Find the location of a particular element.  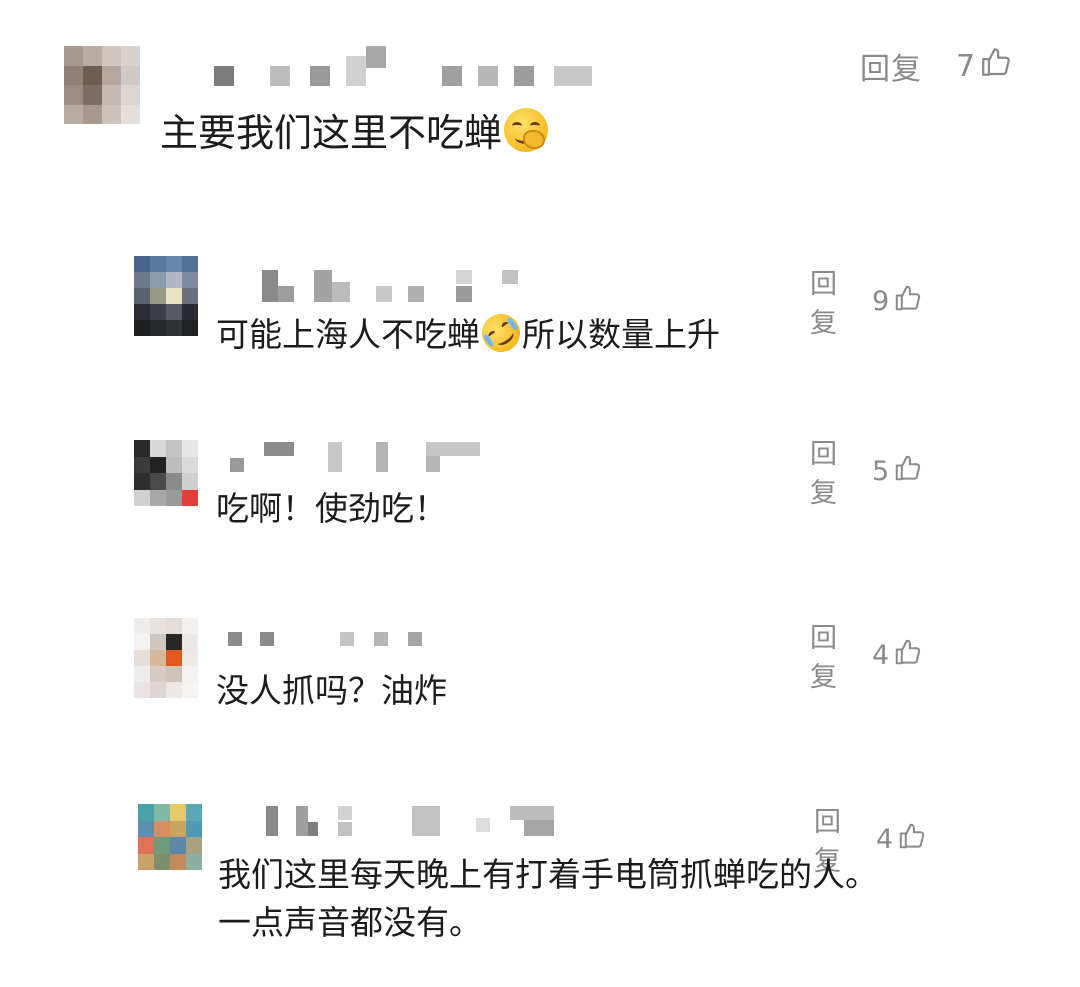

like-count: 5 is located at coordinates (881, 471).